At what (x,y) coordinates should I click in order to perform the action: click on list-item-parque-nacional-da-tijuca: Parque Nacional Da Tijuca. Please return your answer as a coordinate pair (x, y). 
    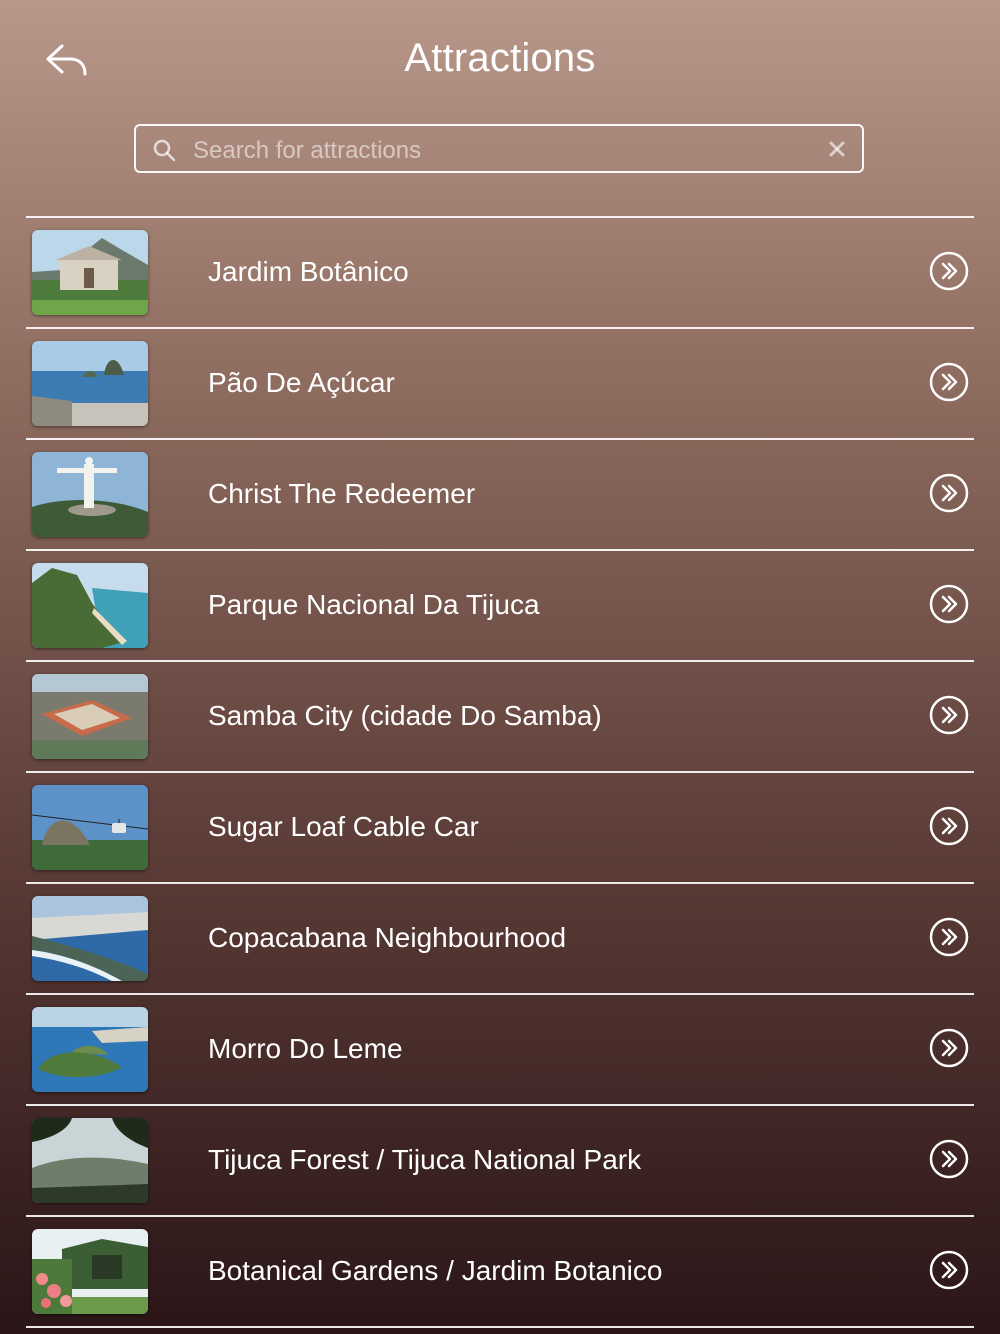
    Looking at the image, I should click on (500, 604).